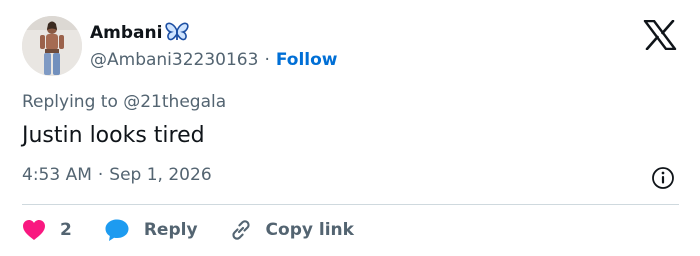 The image size is (700, 256). What do you see at coordinates (57, 175) in the screenshot?
I see `tweet-time: 4:53 AM` at bounding box center [57, 175].